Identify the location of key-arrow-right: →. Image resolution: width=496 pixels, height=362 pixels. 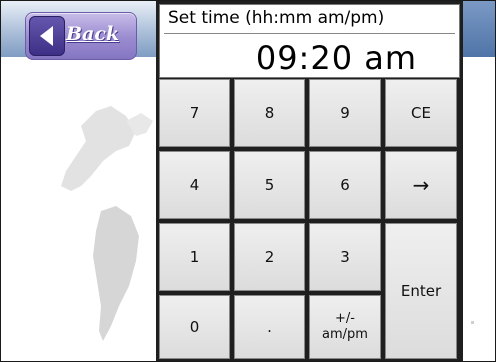
(421, 185).